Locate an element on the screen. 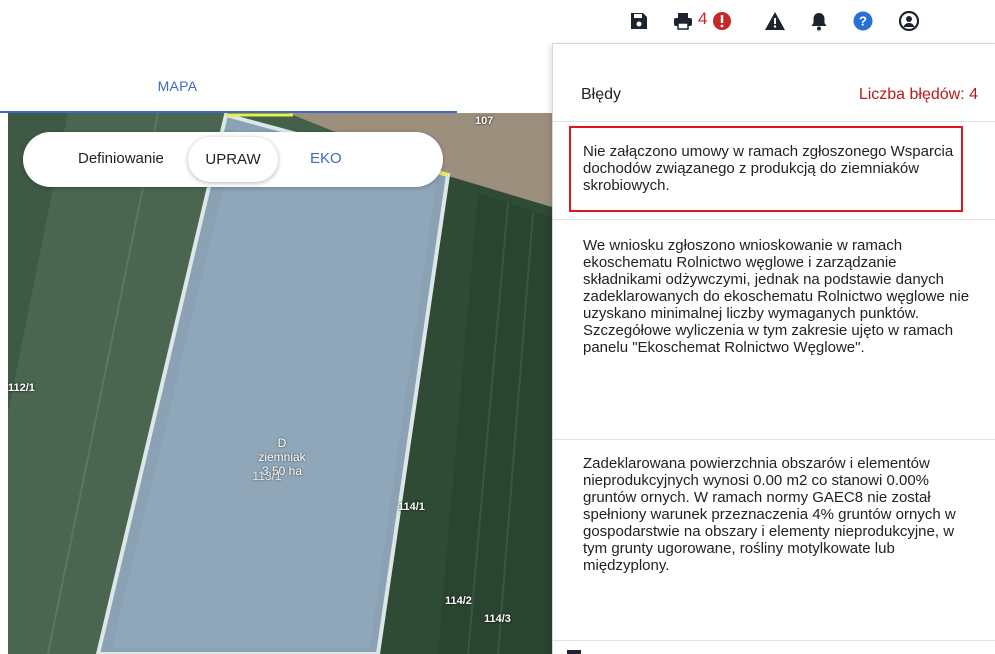 The height and width of the screenshot is (654, 995). map-marker-icon is located at coordinates (574, 650).